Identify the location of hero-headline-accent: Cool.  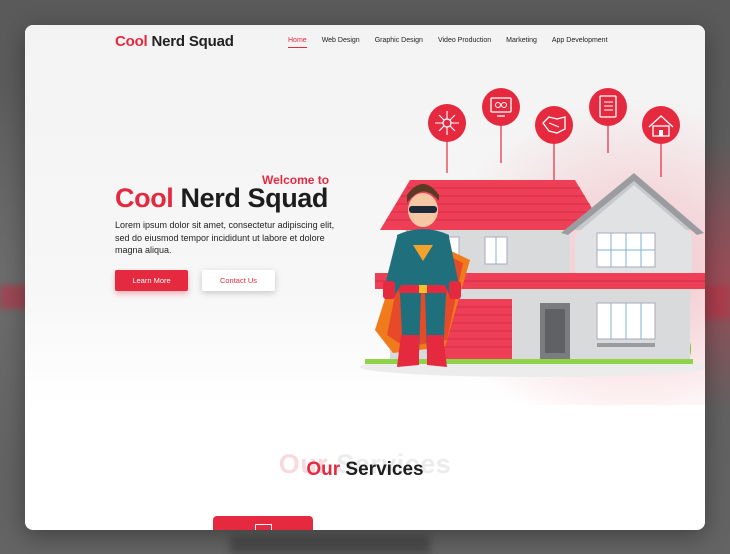
(144, 198).